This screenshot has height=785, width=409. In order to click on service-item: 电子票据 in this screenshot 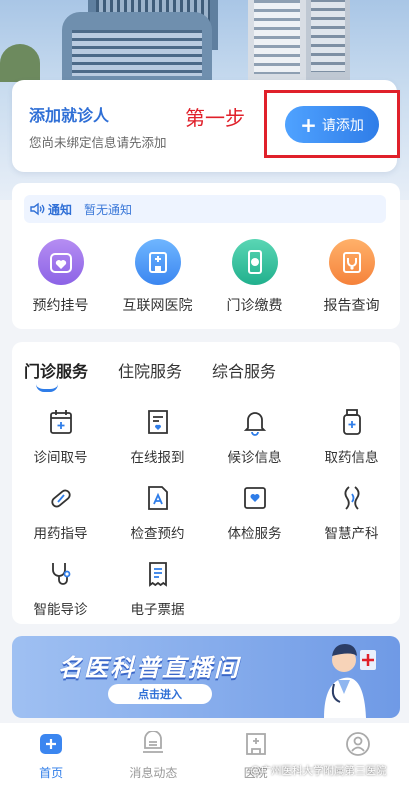, I will do `click(157, 589)`.